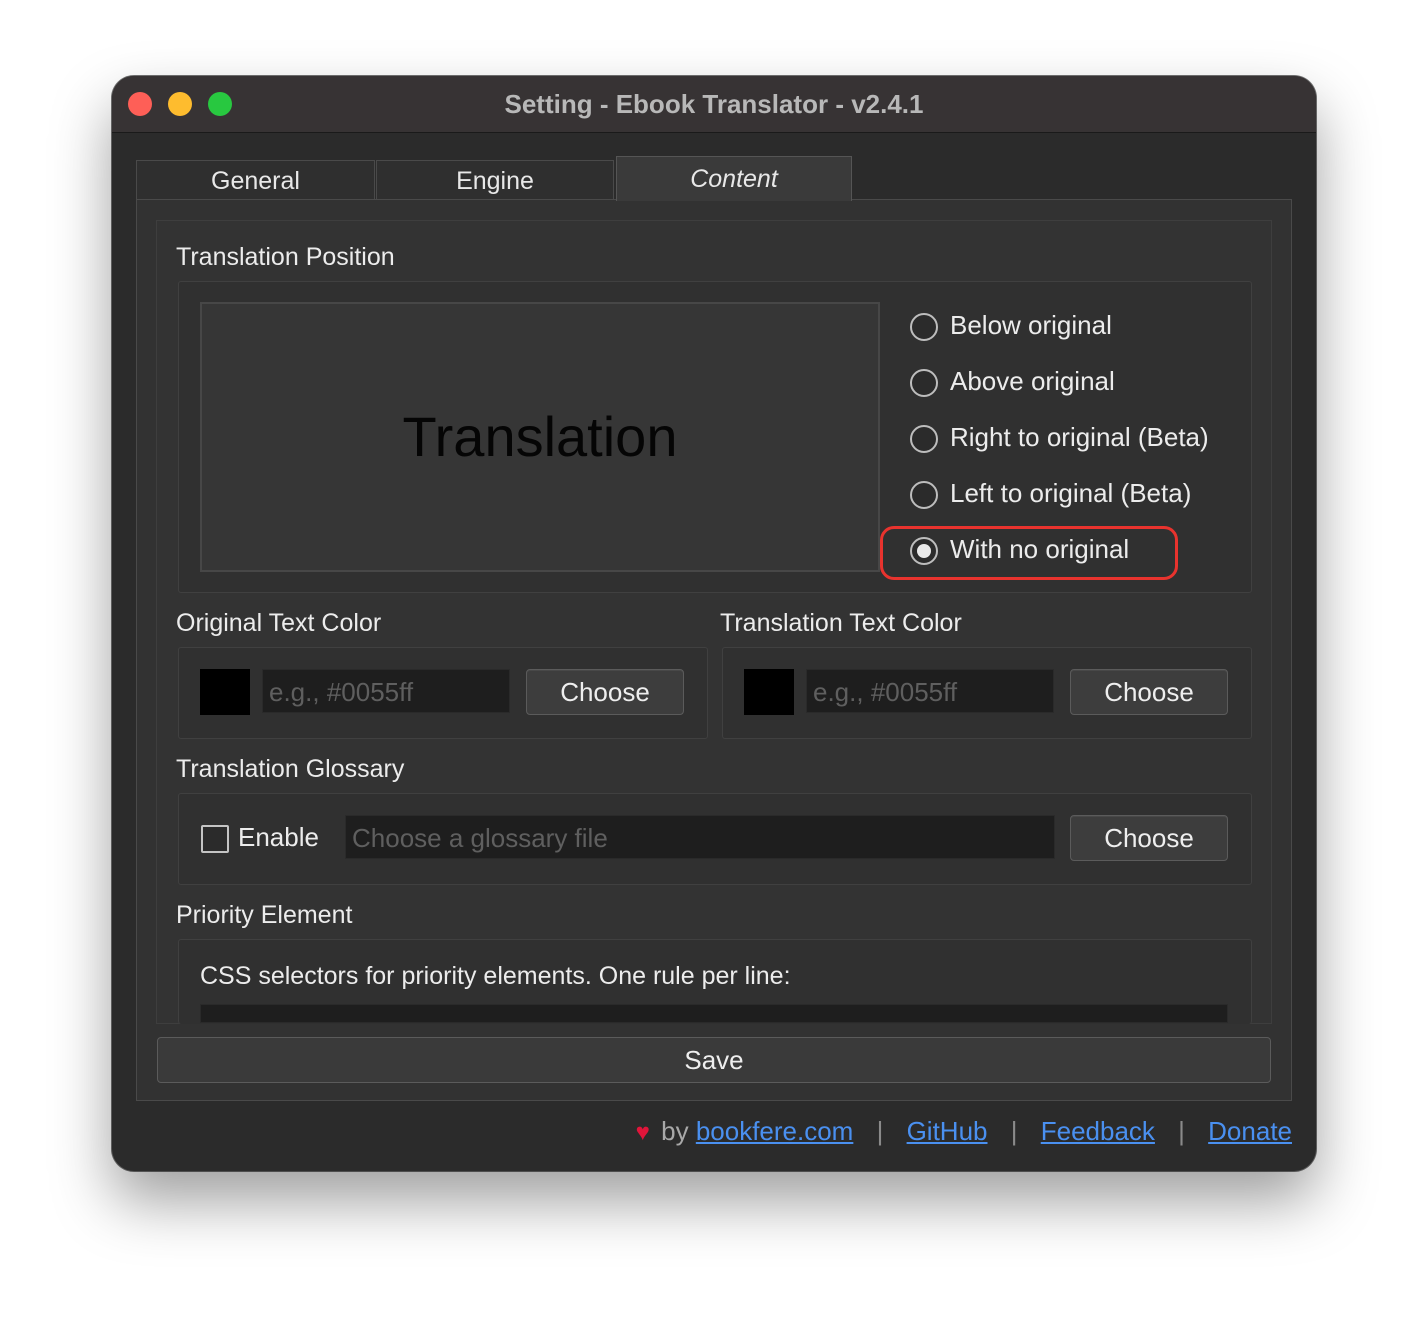  I want to click on priority-selectors-textarea, so click(714, 1013).